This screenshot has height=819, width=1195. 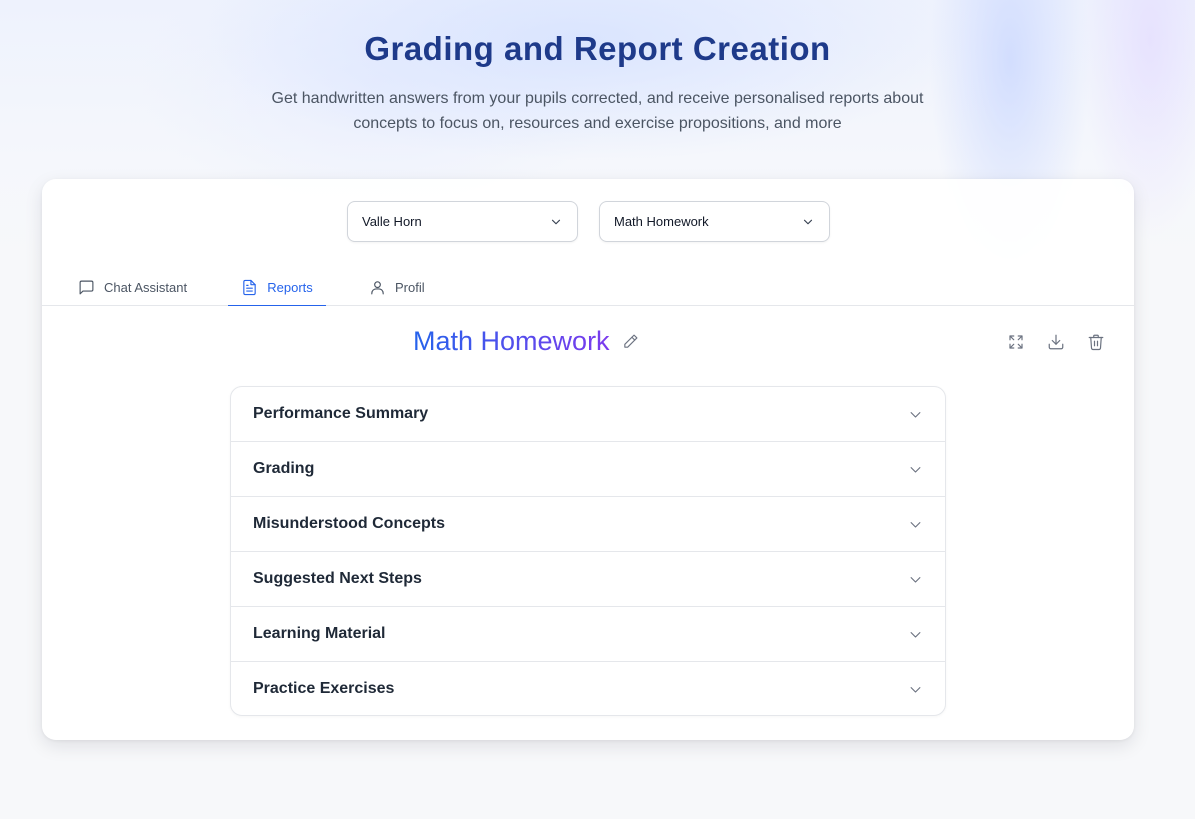 What do you see at coordinates (588, 414) in the screenshot?
I see `section-performance-summary: Performance Summary` at bounding box center [588, 414].